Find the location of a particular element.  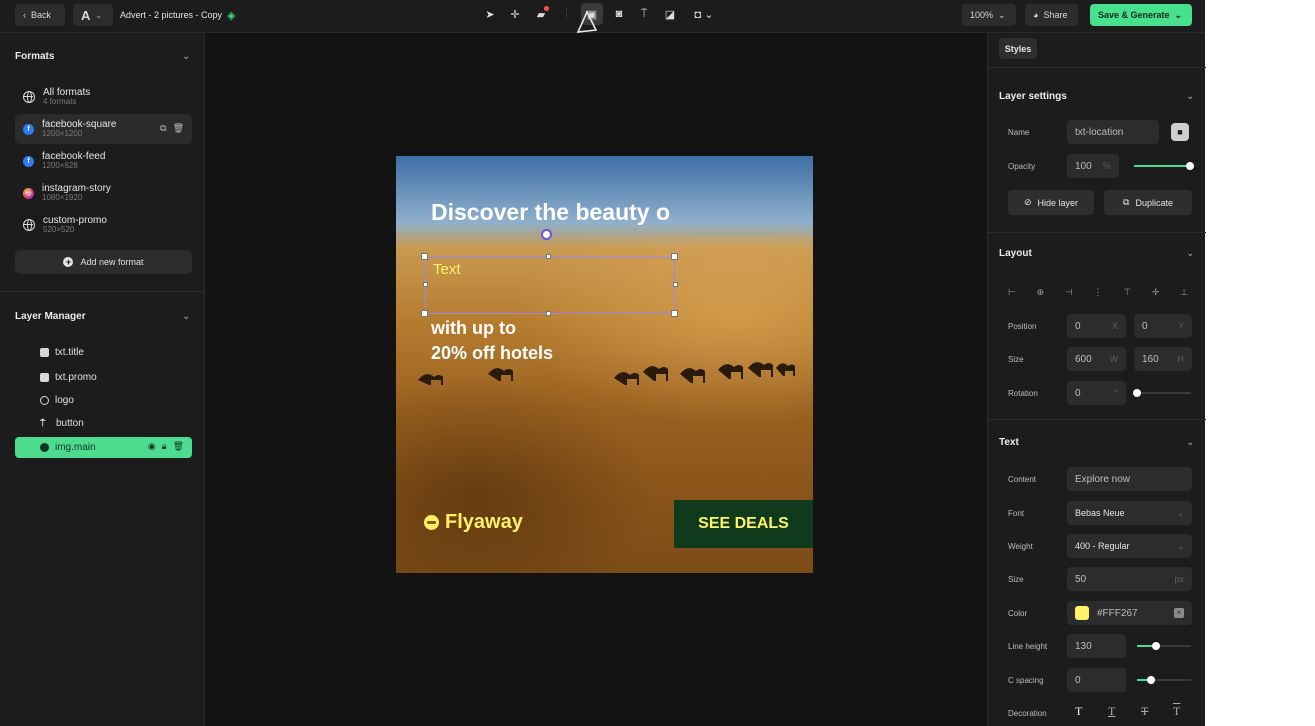

chevron-left-icon: ‹ is located at coordinates (24, 15).